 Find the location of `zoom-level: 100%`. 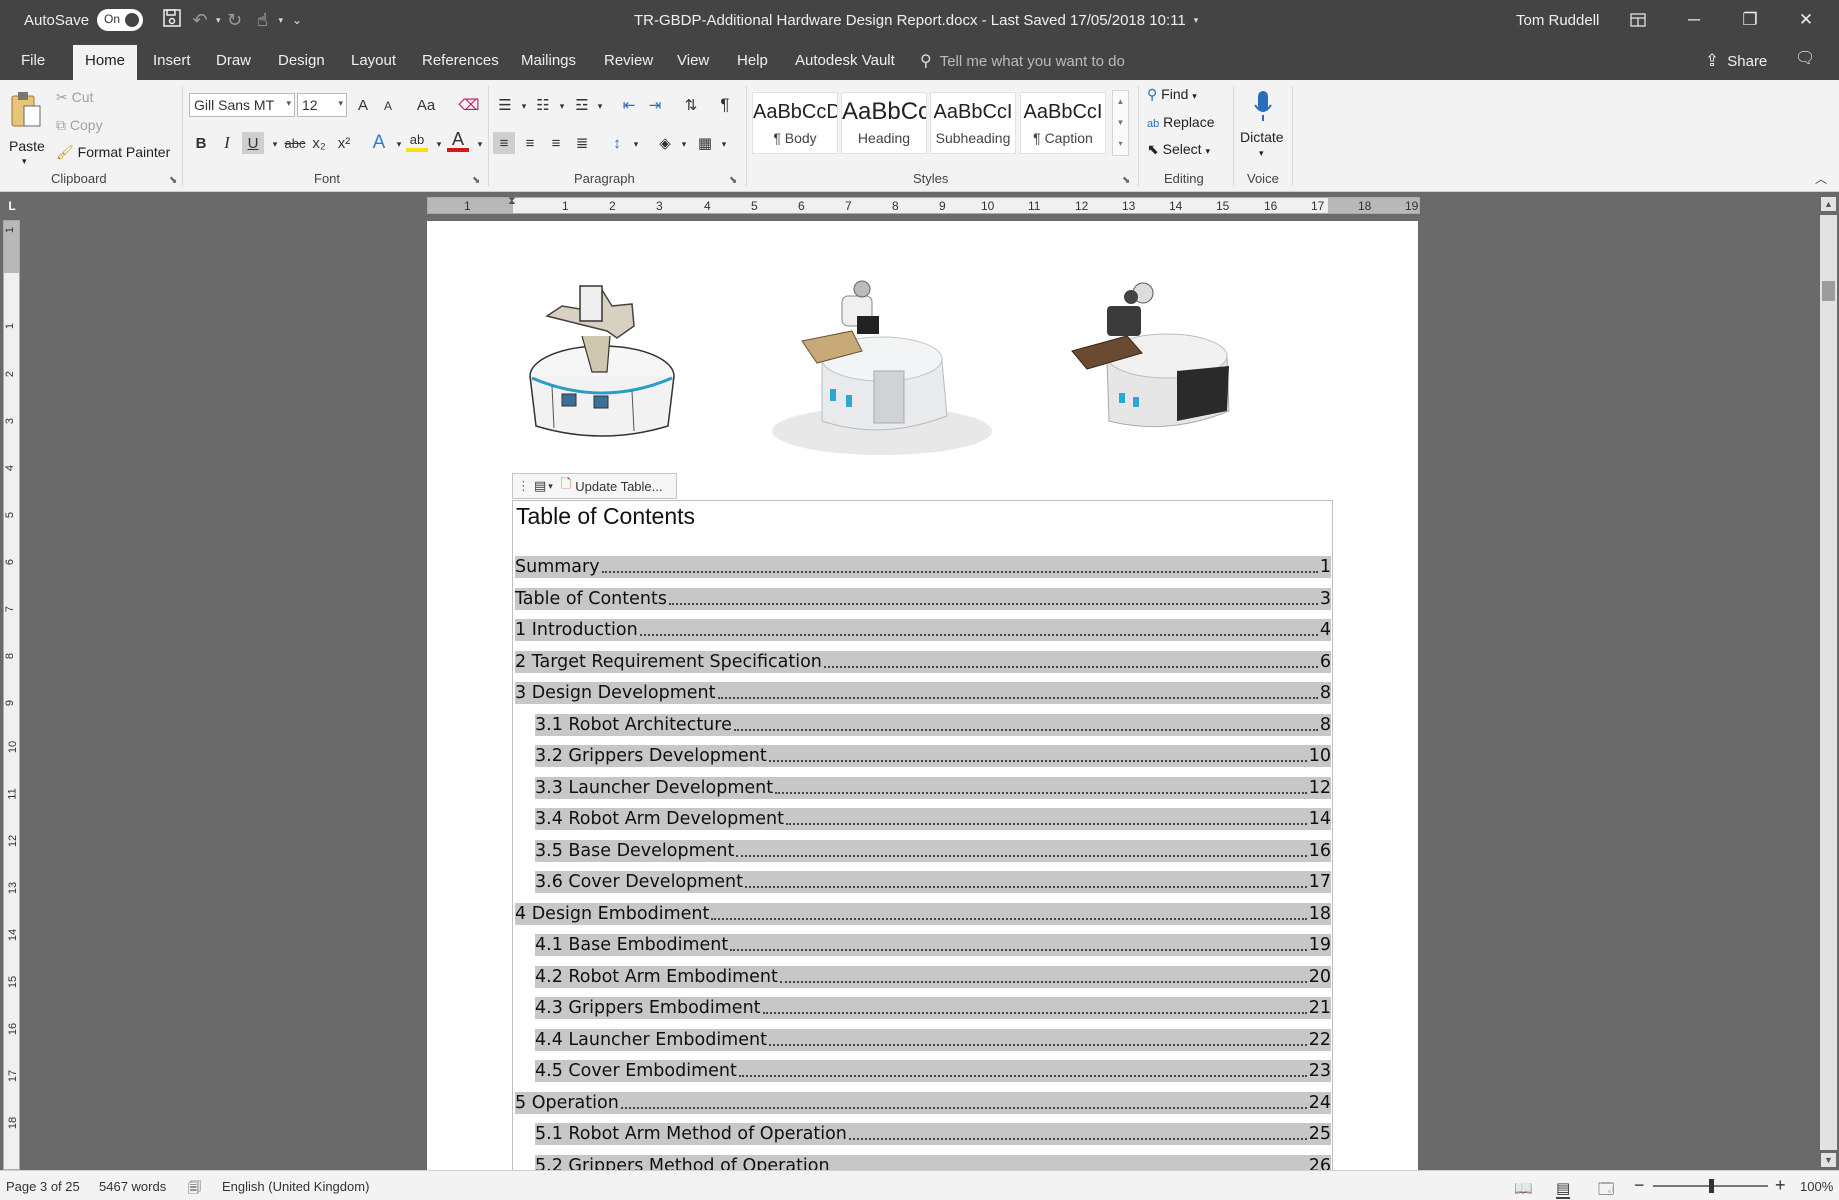

zoom-level: 100% is located at coordinates (1816, 1186).